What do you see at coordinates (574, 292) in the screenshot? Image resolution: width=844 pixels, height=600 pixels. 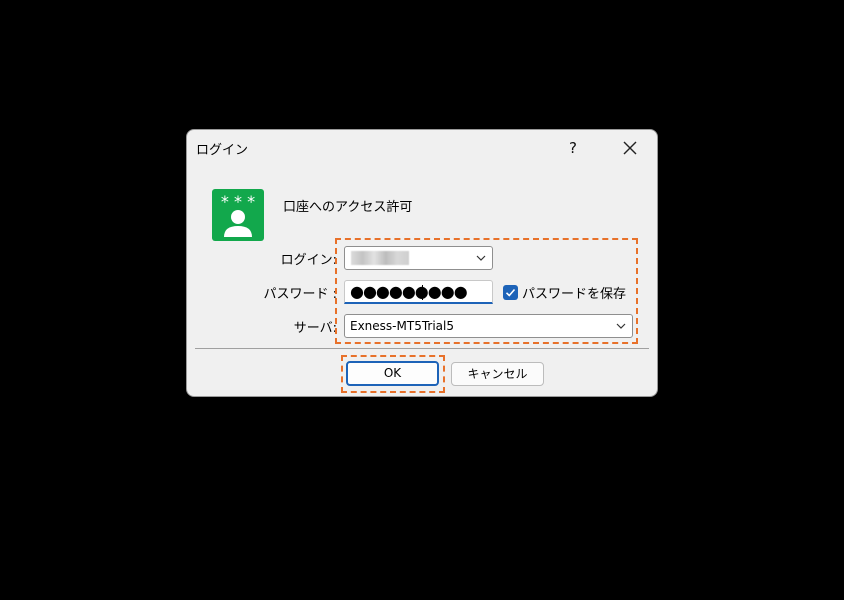 I see `save-password-label: パスワードを保存` at bounding box center [574, 292].